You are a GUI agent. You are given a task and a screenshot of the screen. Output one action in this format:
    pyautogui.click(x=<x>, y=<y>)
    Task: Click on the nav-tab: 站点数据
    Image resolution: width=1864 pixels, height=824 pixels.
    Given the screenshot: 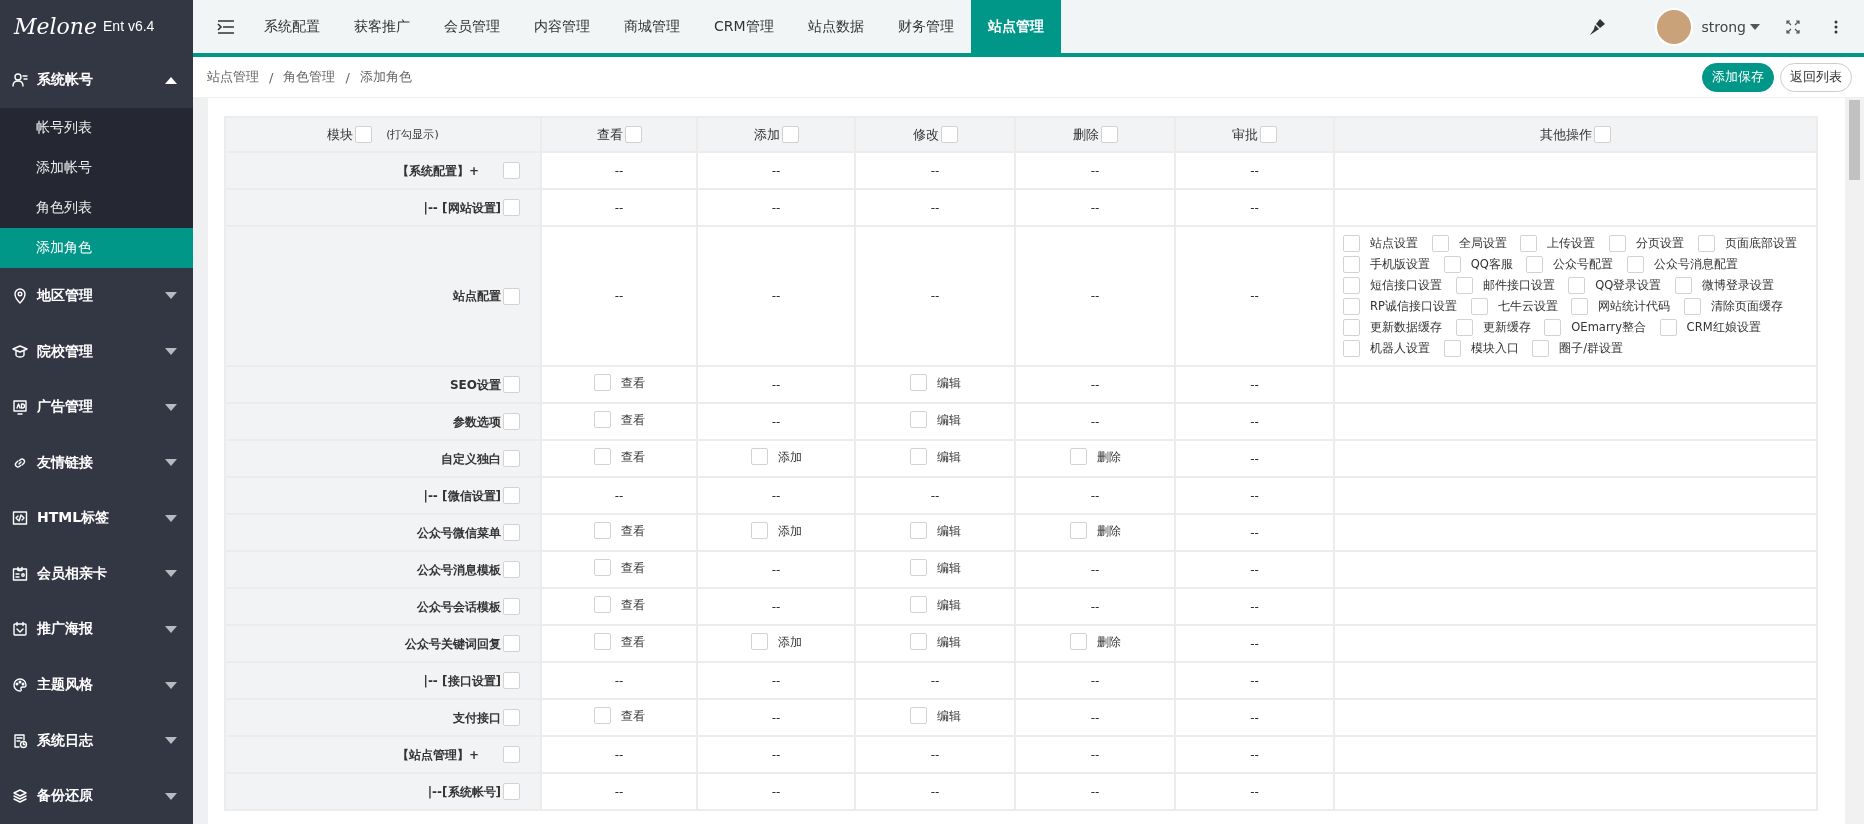 What is the action you would take?
    pyautogui.click(x=835, y=26)
    